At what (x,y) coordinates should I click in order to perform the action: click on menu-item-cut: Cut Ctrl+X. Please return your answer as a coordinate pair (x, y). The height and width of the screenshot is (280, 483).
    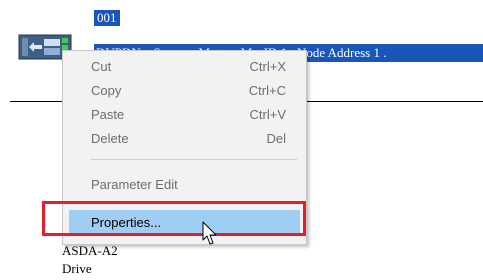
    Looking at the image, I should click on (184, 67).